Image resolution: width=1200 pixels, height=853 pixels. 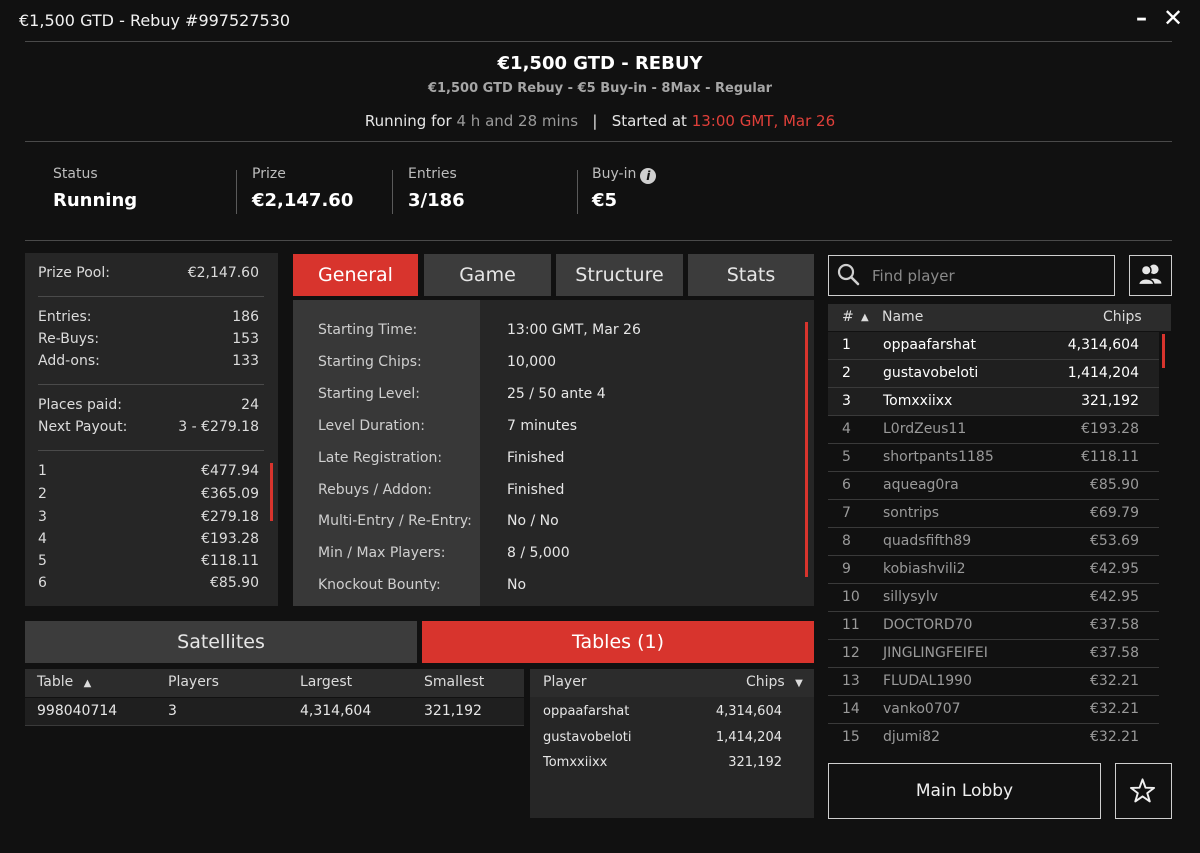 I want to click on general-value: Finished, so click(x=536, y=458).